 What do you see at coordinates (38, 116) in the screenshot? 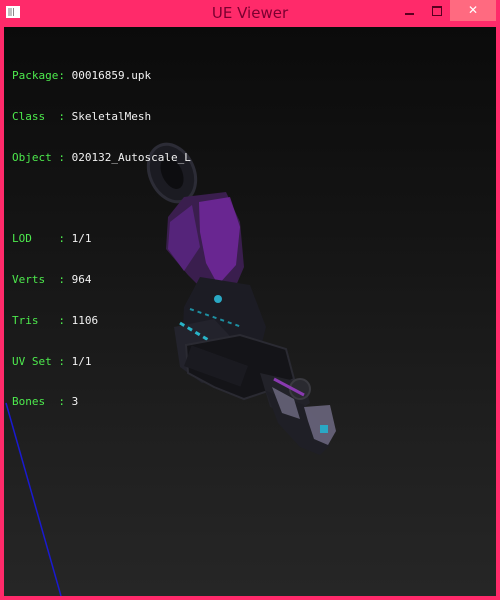
I see `class-label: Class :` at bounding box center [38, 116].